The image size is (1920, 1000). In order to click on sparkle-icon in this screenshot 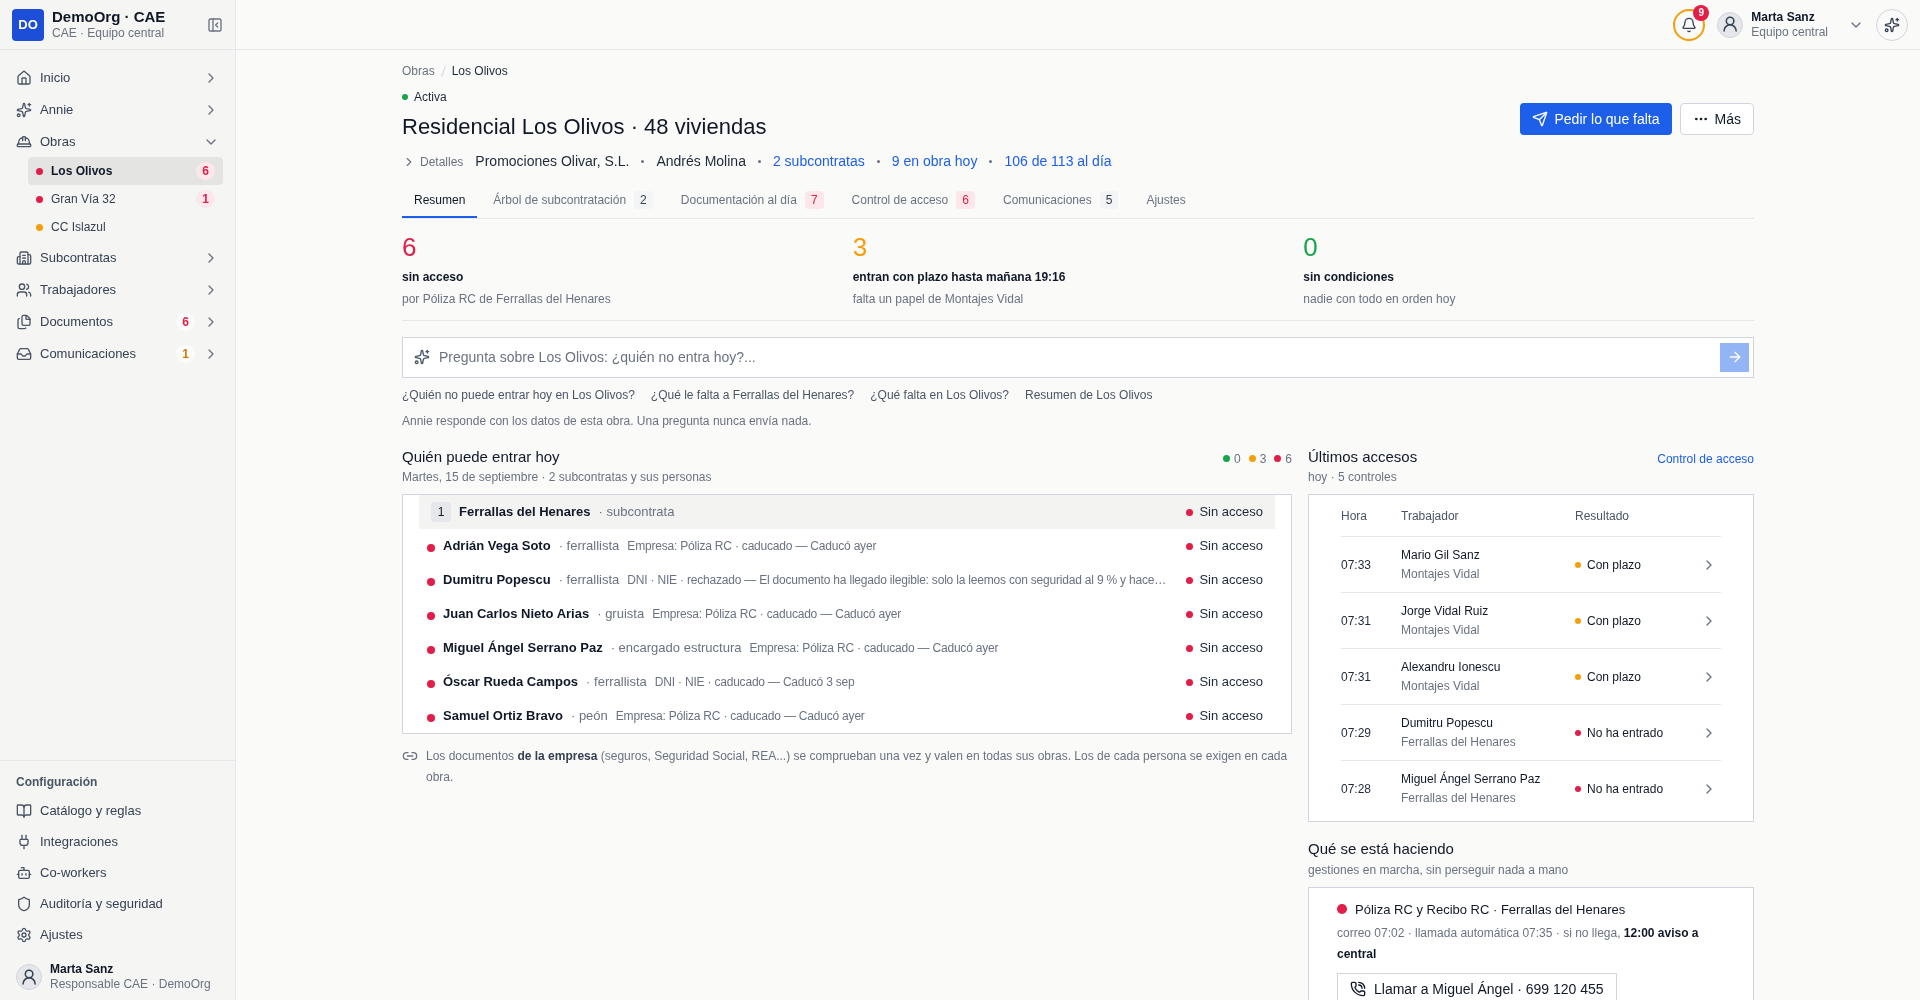, I will do `click(24, 109)`.